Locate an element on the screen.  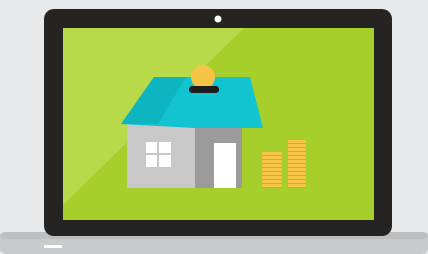
coin-icon is located at coordinates (203, 77).